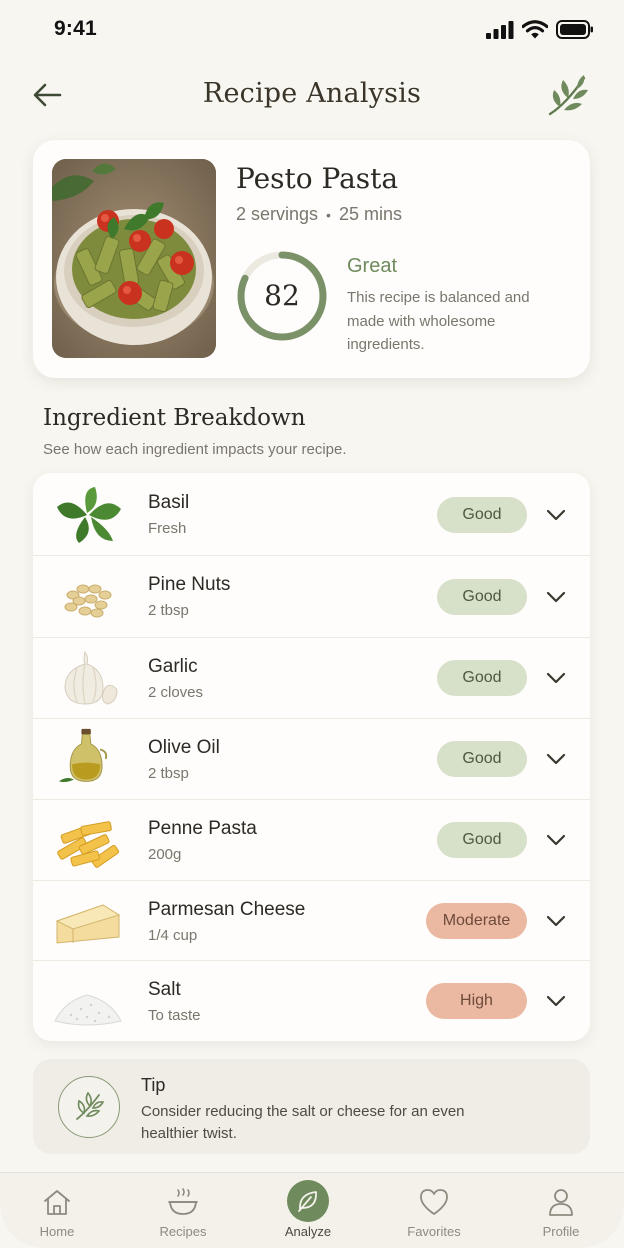 This screenshot has width=624, height=1248. Describe the element at coordinates (91, 677) in the screenshot. I see `garlic-icon` at that location.